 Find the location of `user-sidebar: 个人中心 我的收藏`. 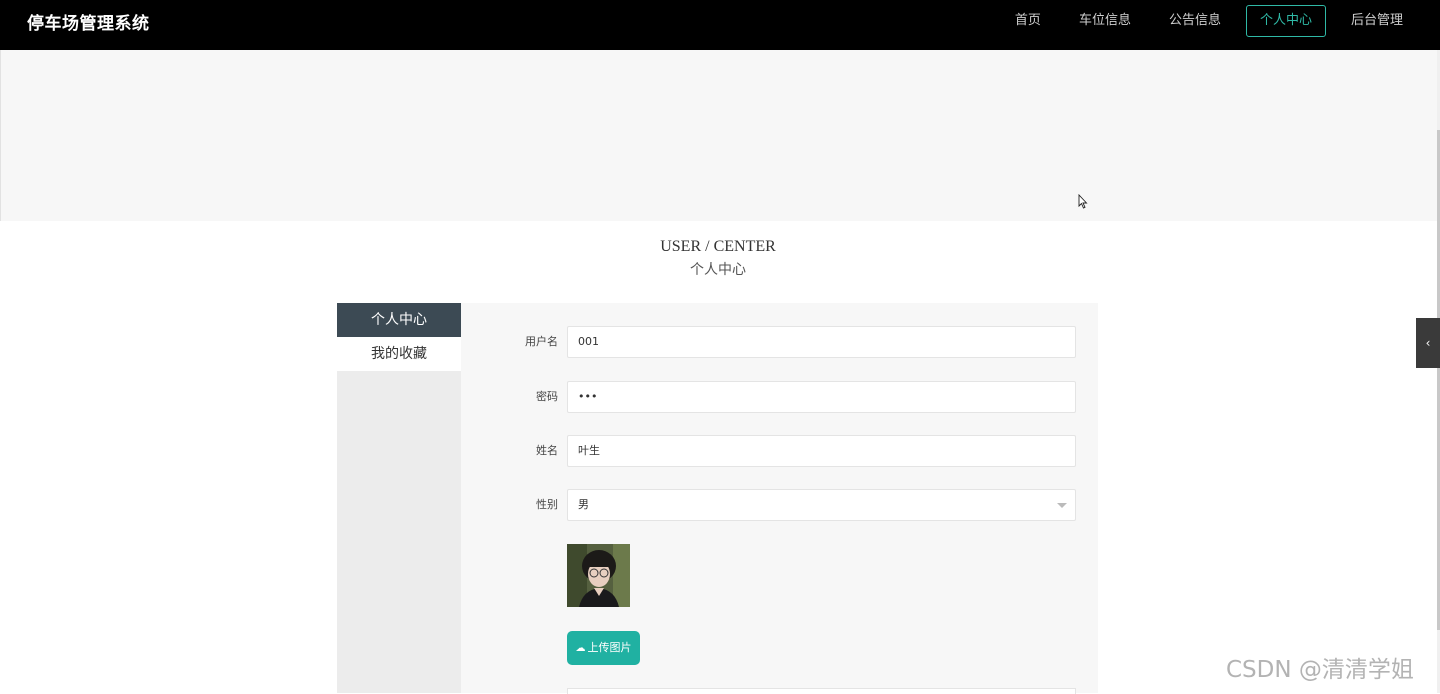

user-sidebar: 个人中心 我的收藏 is located at coordinates (399, 498).